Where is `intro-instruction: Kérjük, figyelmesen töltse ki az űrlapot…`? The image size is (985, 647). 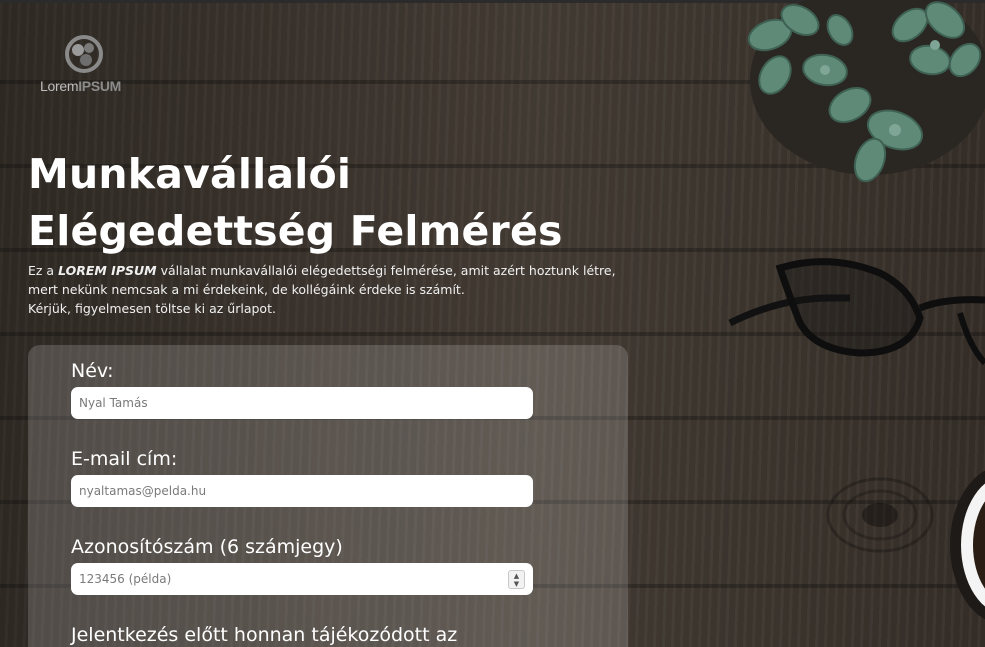 intro-instruction: Kérjük, figyelmesen töltse ki az űrlapot… is located at coordinates (152, 308).